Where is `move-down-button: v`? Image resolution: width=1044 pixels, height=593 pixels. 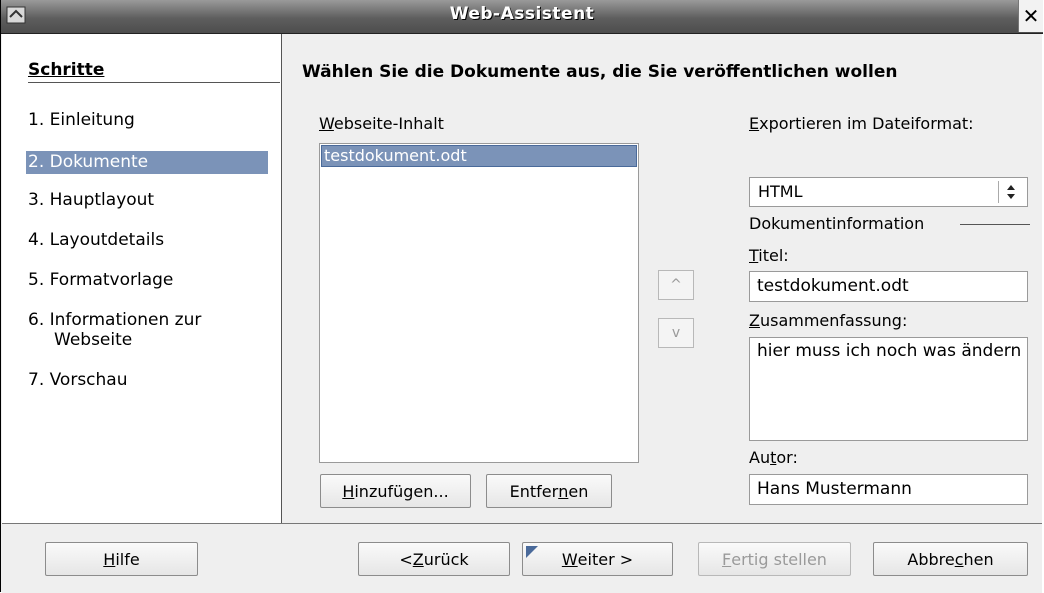 move-down-button: v is located at coordinates (676, 333).